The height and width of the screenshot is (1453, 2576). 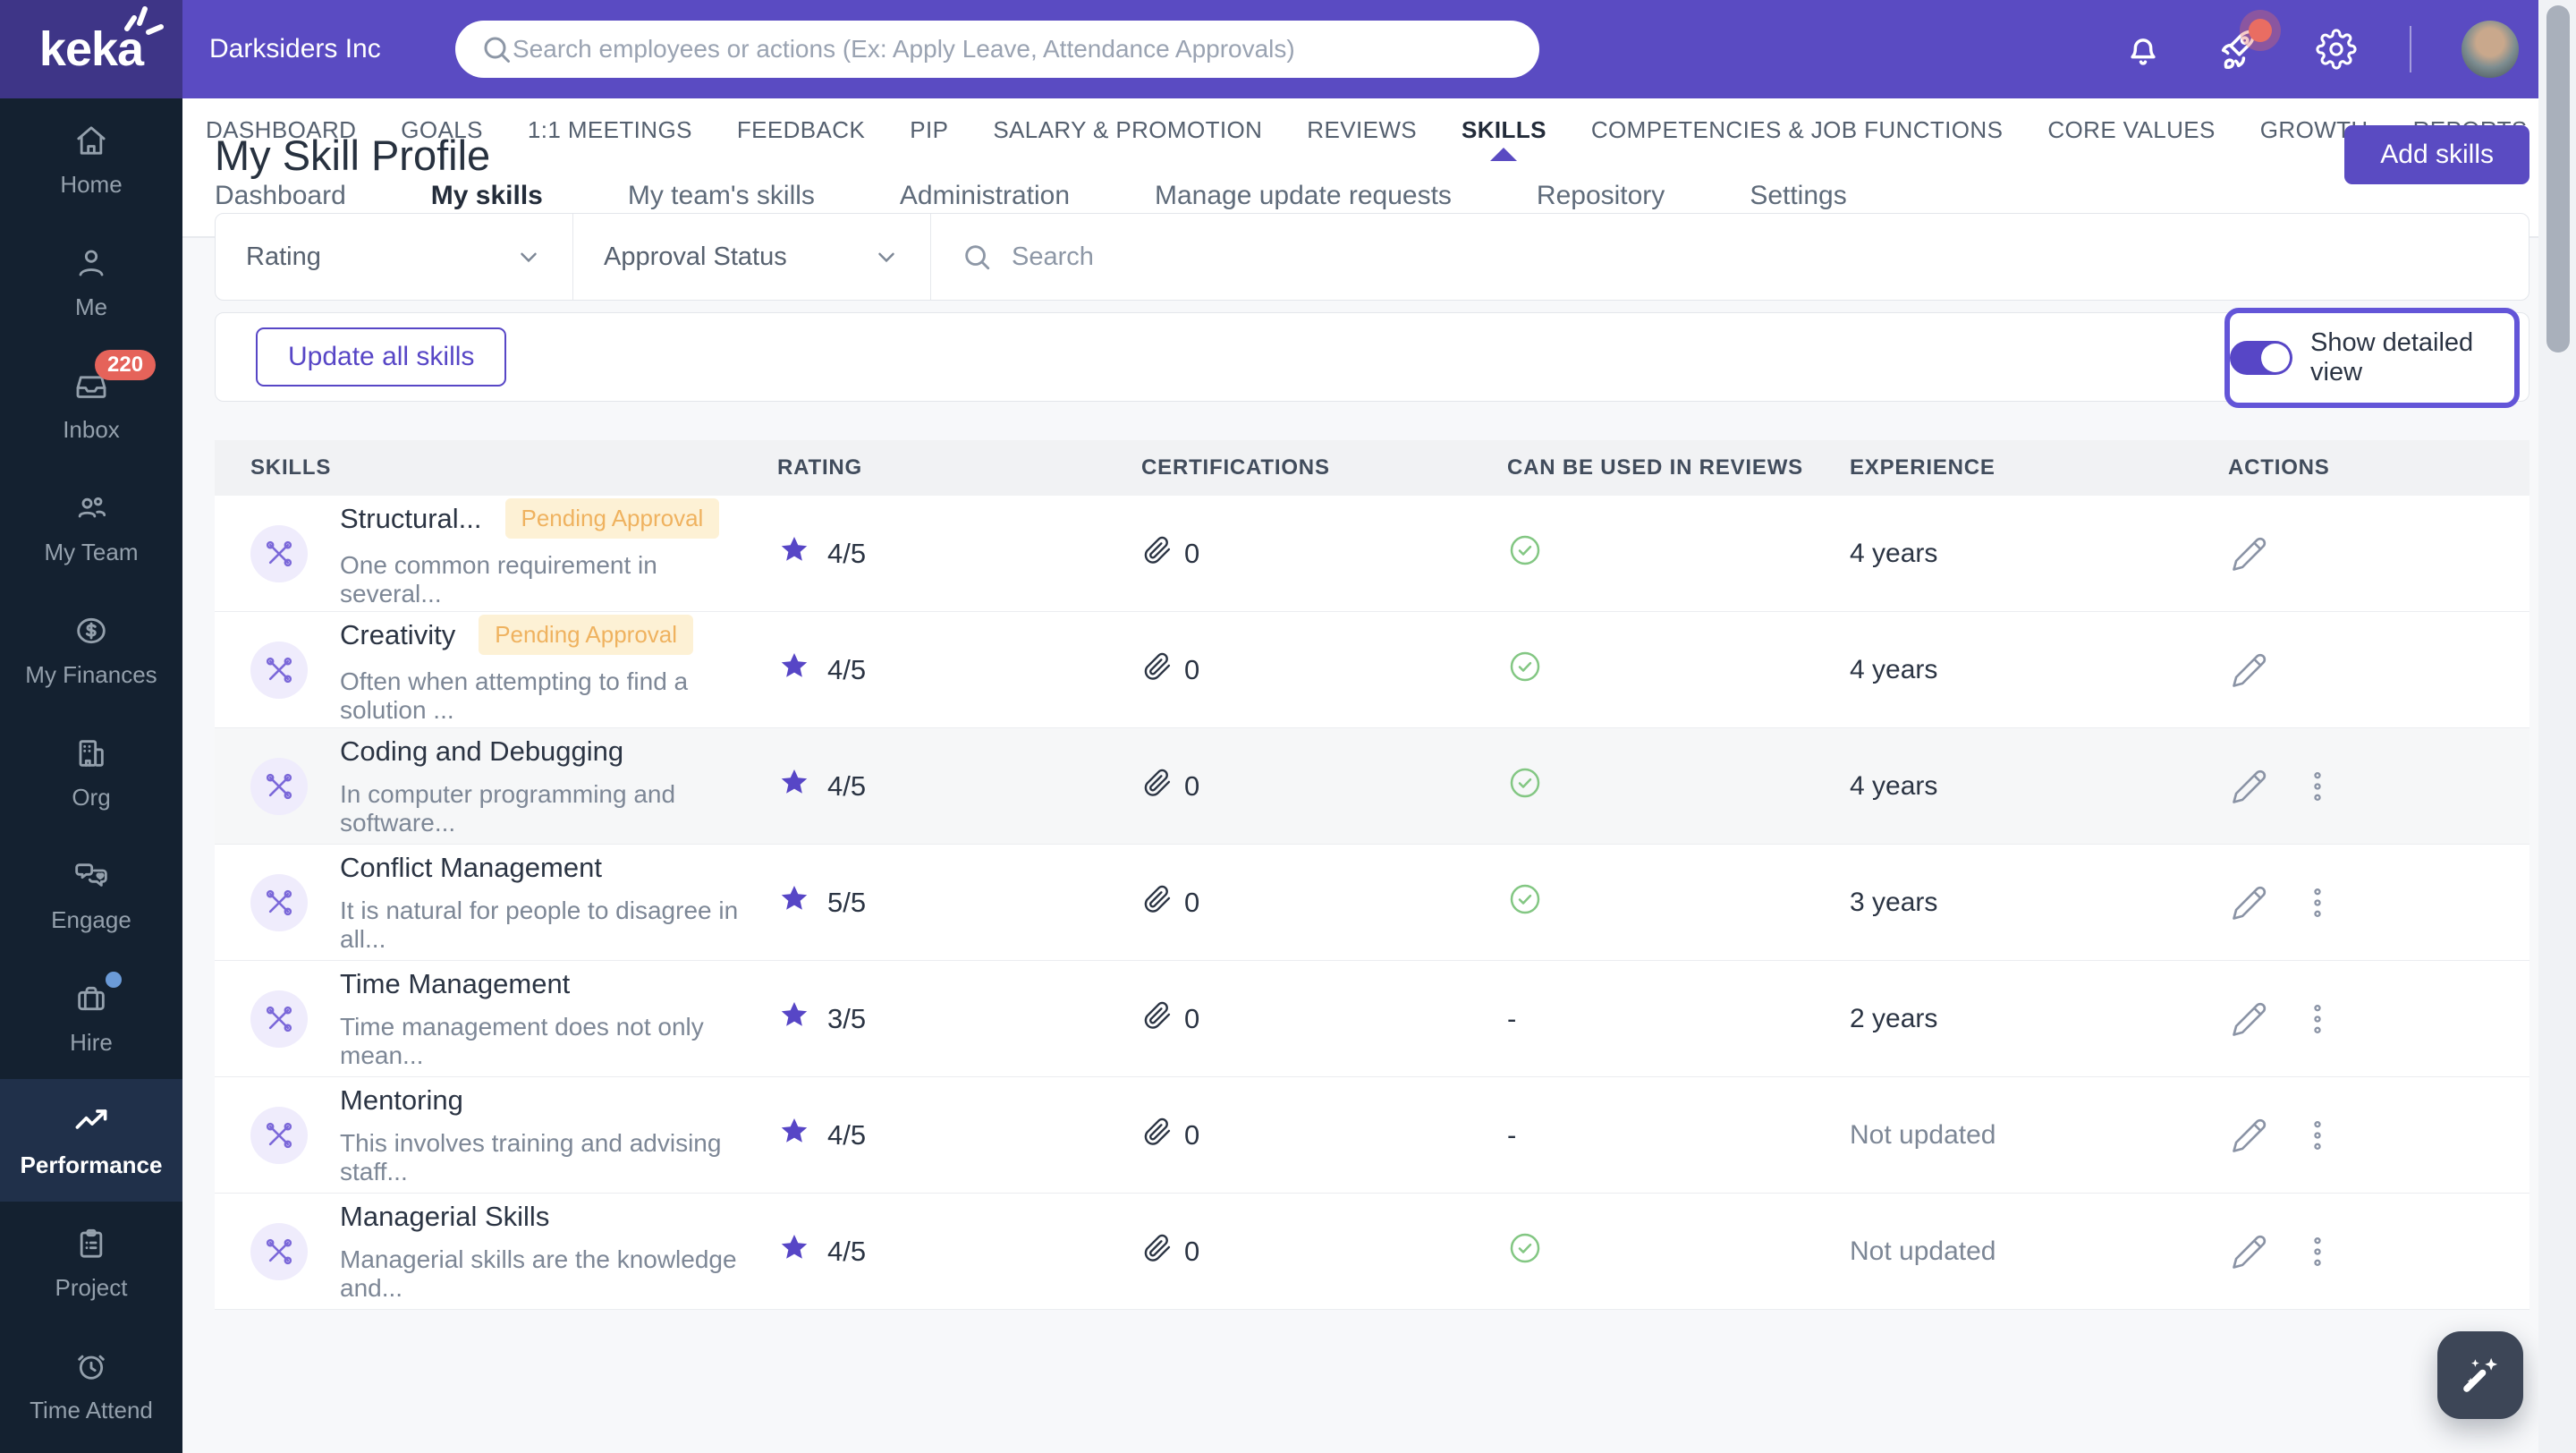 I want to click on not-applicable-dash: -, so click(x=1512, y=1134).